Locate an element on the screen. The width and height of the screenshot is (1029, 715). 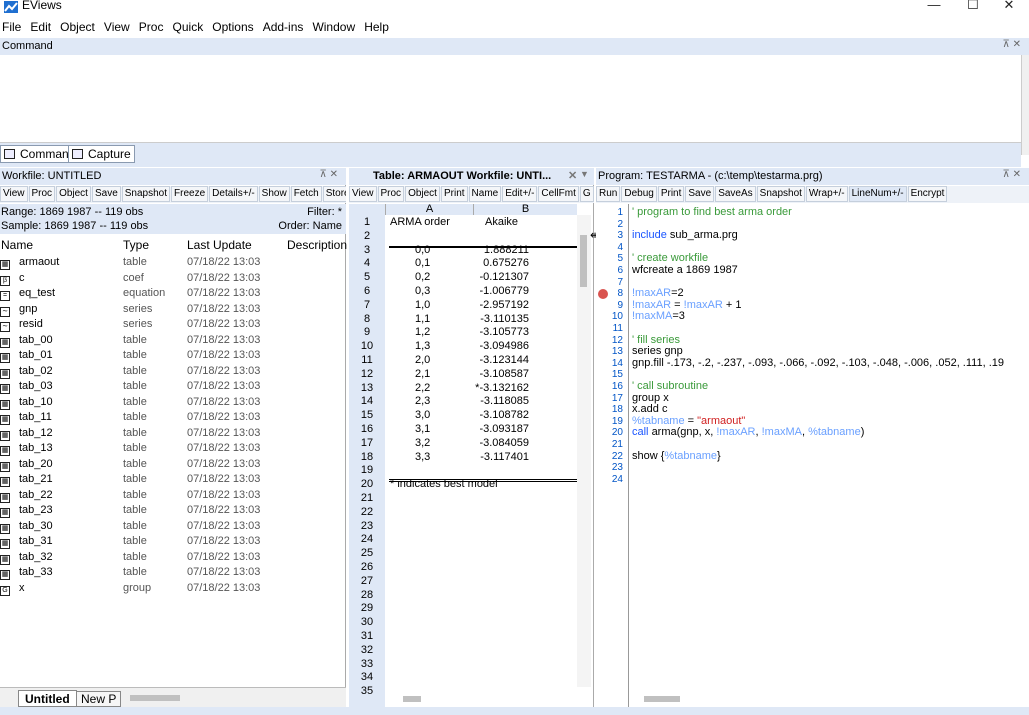
table-cell-a: 0,3 is located at coordinates (422, 291).